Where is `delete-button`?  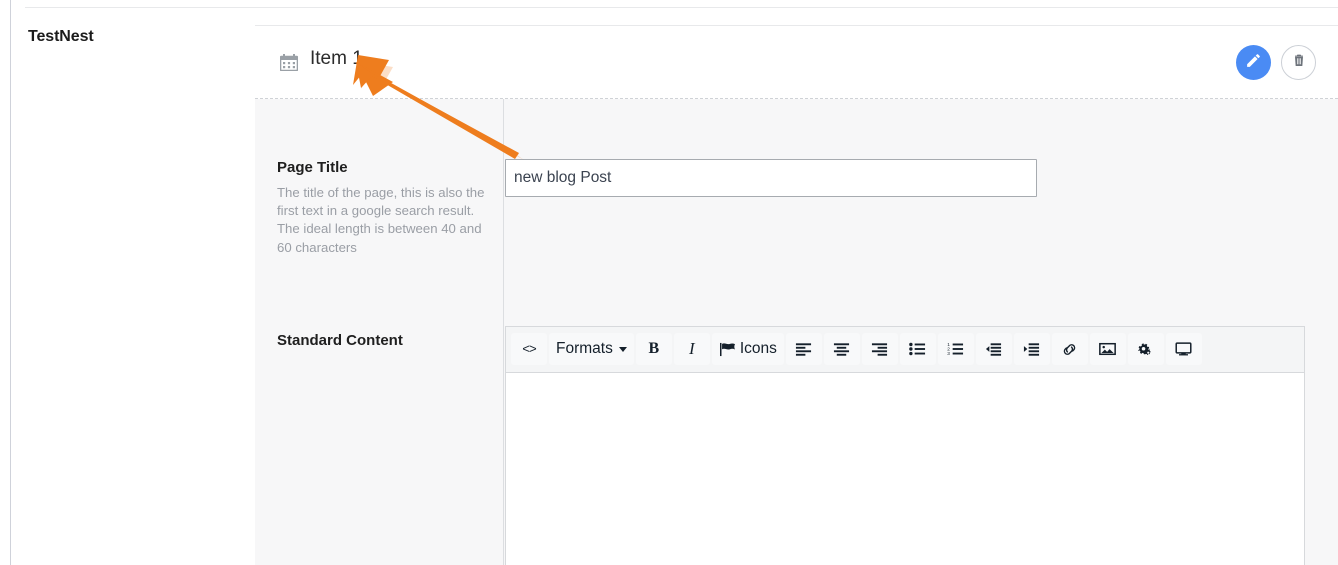
delete-button is located at coordinates (1298, 62).